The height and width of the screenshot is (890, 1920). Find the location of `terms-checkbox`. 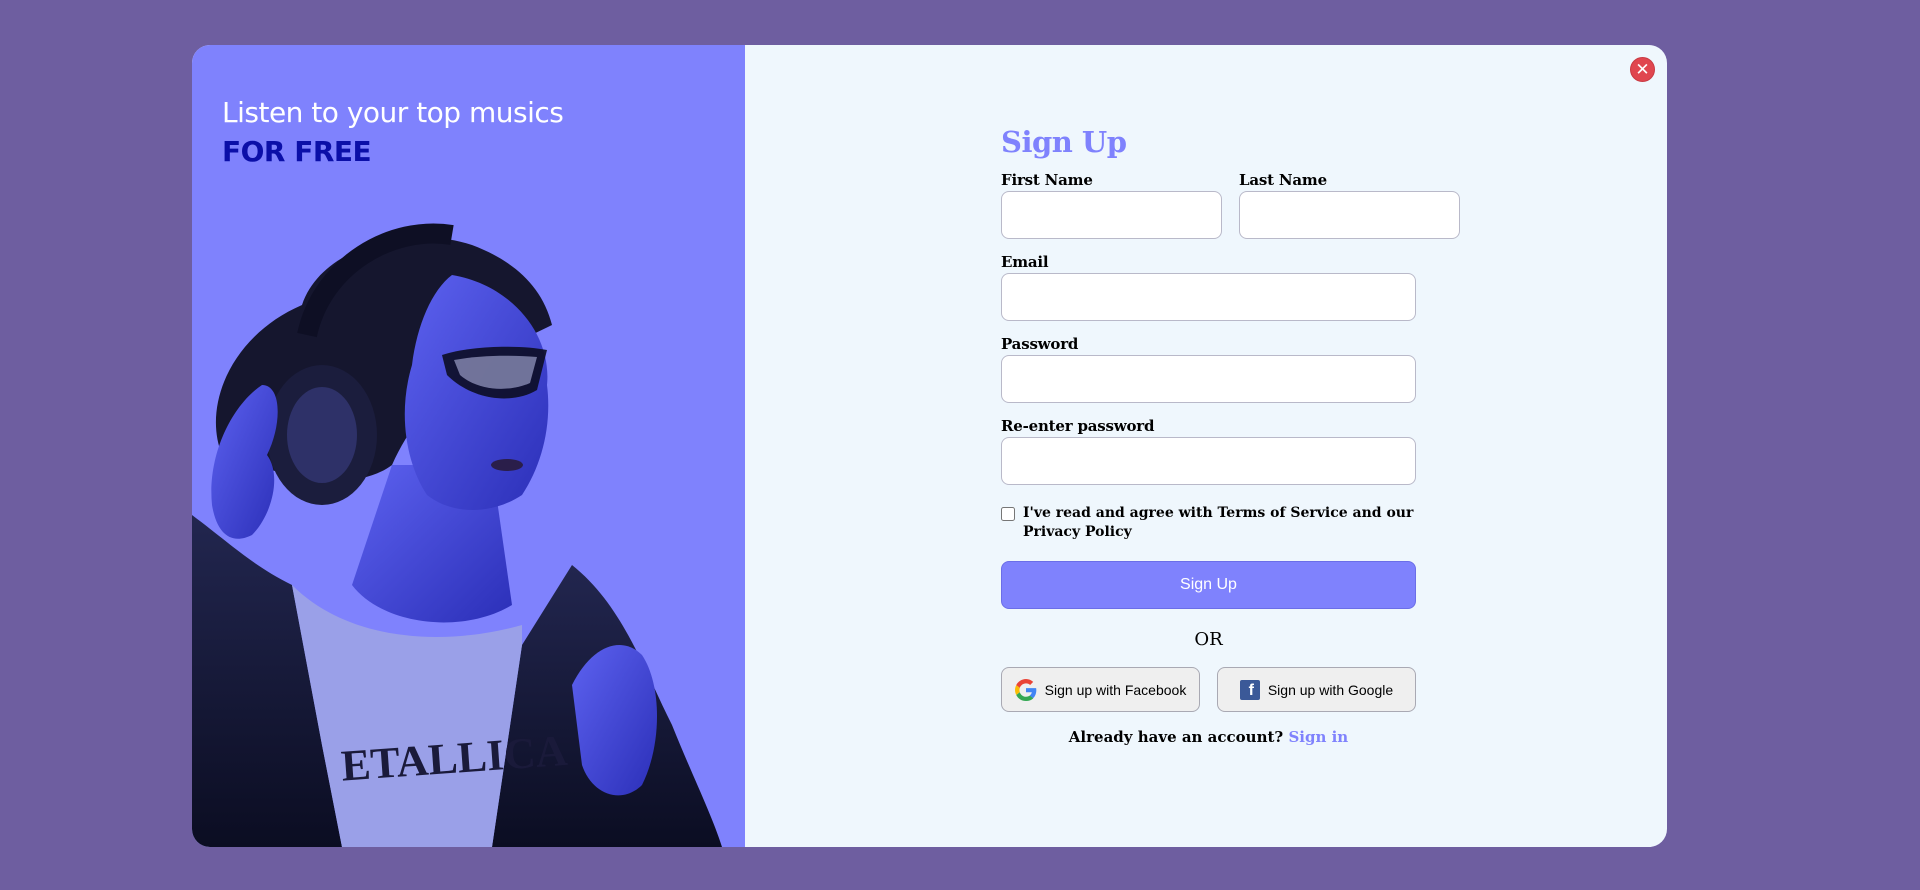

terms-checkbox is located at coordinates (1008, 514).